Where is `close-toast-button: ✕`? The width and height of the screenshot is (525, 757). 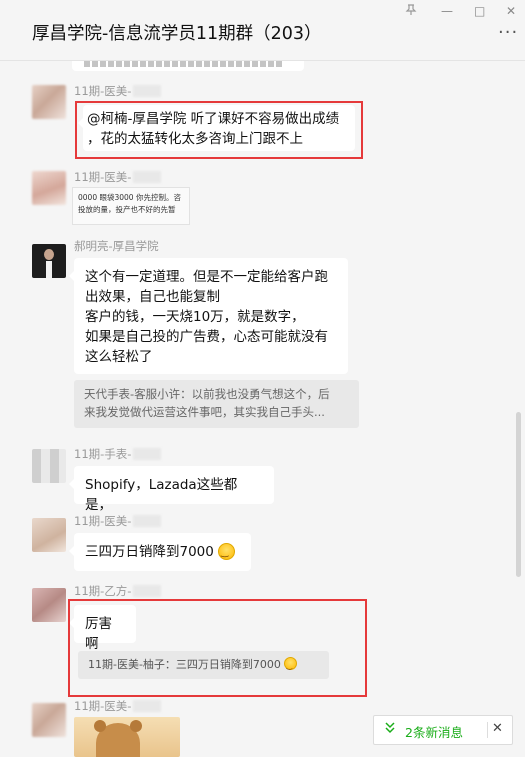
close-toast-button: ✕ is located at coordinates (497, 728).